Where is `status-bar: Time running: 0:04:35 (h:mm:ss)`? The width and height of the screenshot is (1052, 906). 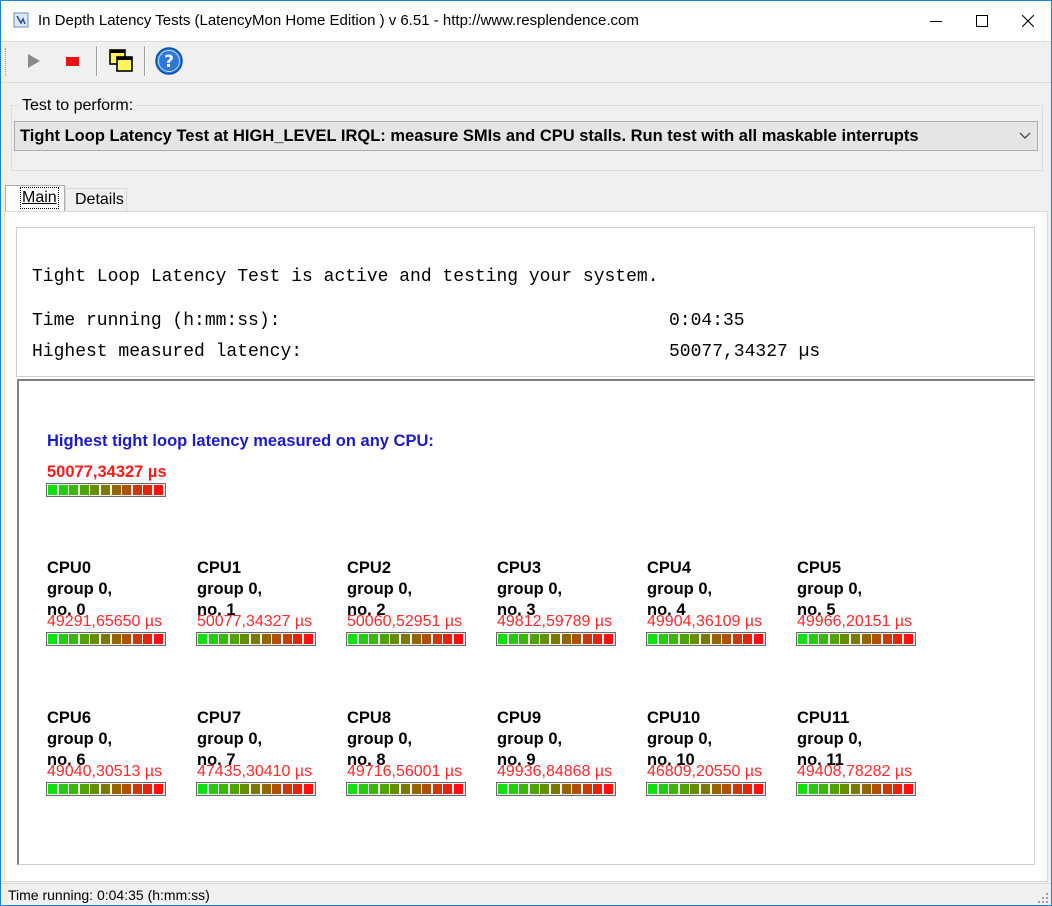 status-bar: Time running: 0:04:35 (h:mm:ss) is located at coordinates (526, 894).